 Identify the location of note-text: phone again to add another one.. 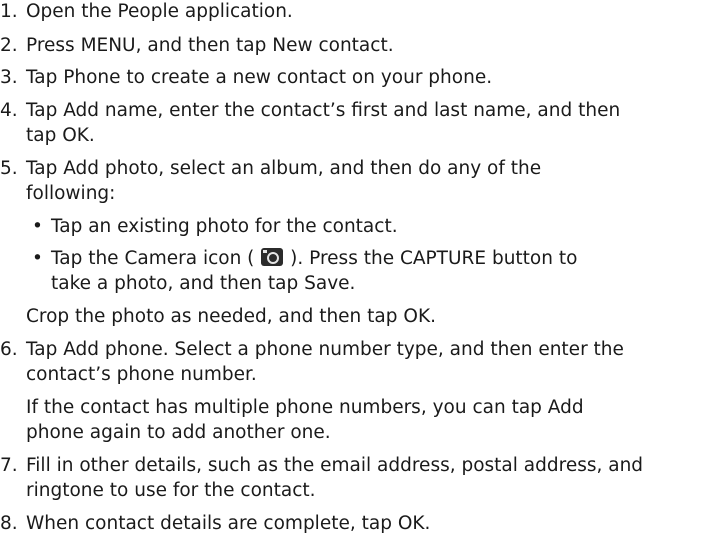
(178, 432).